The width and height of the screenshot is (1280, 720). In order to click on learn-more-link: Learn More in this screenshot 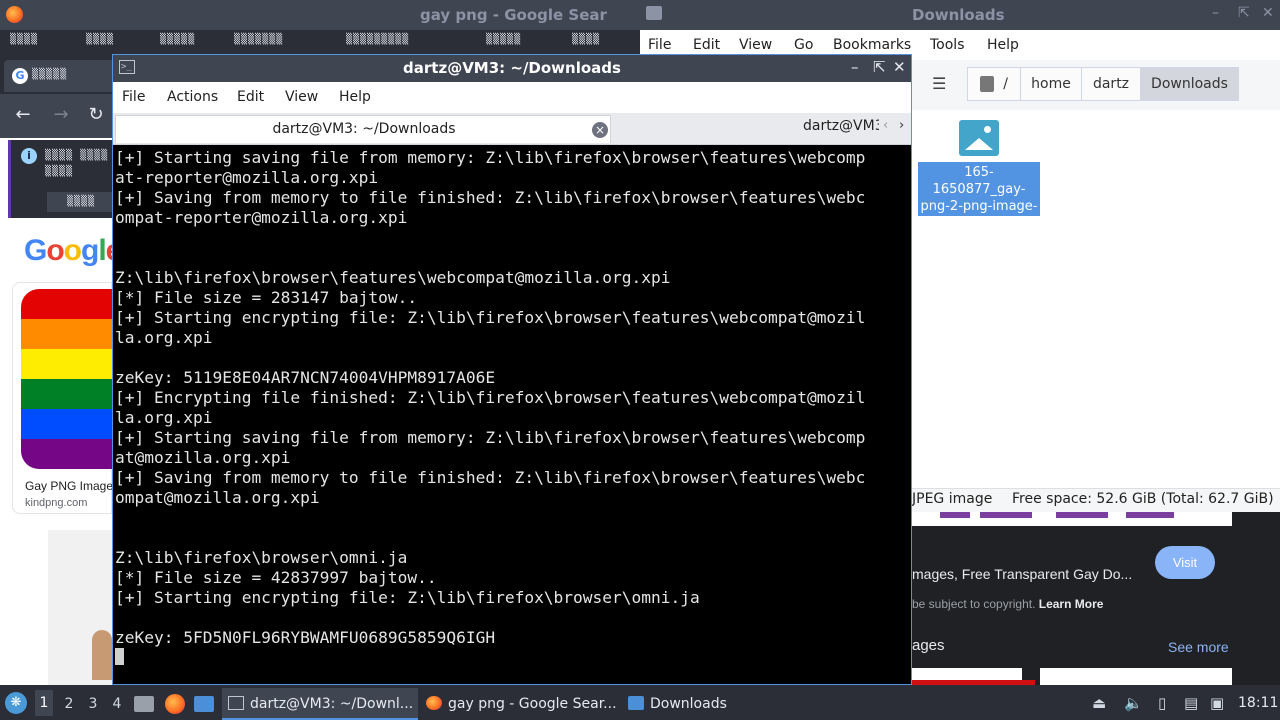, I will do `click(1071, 604)`.